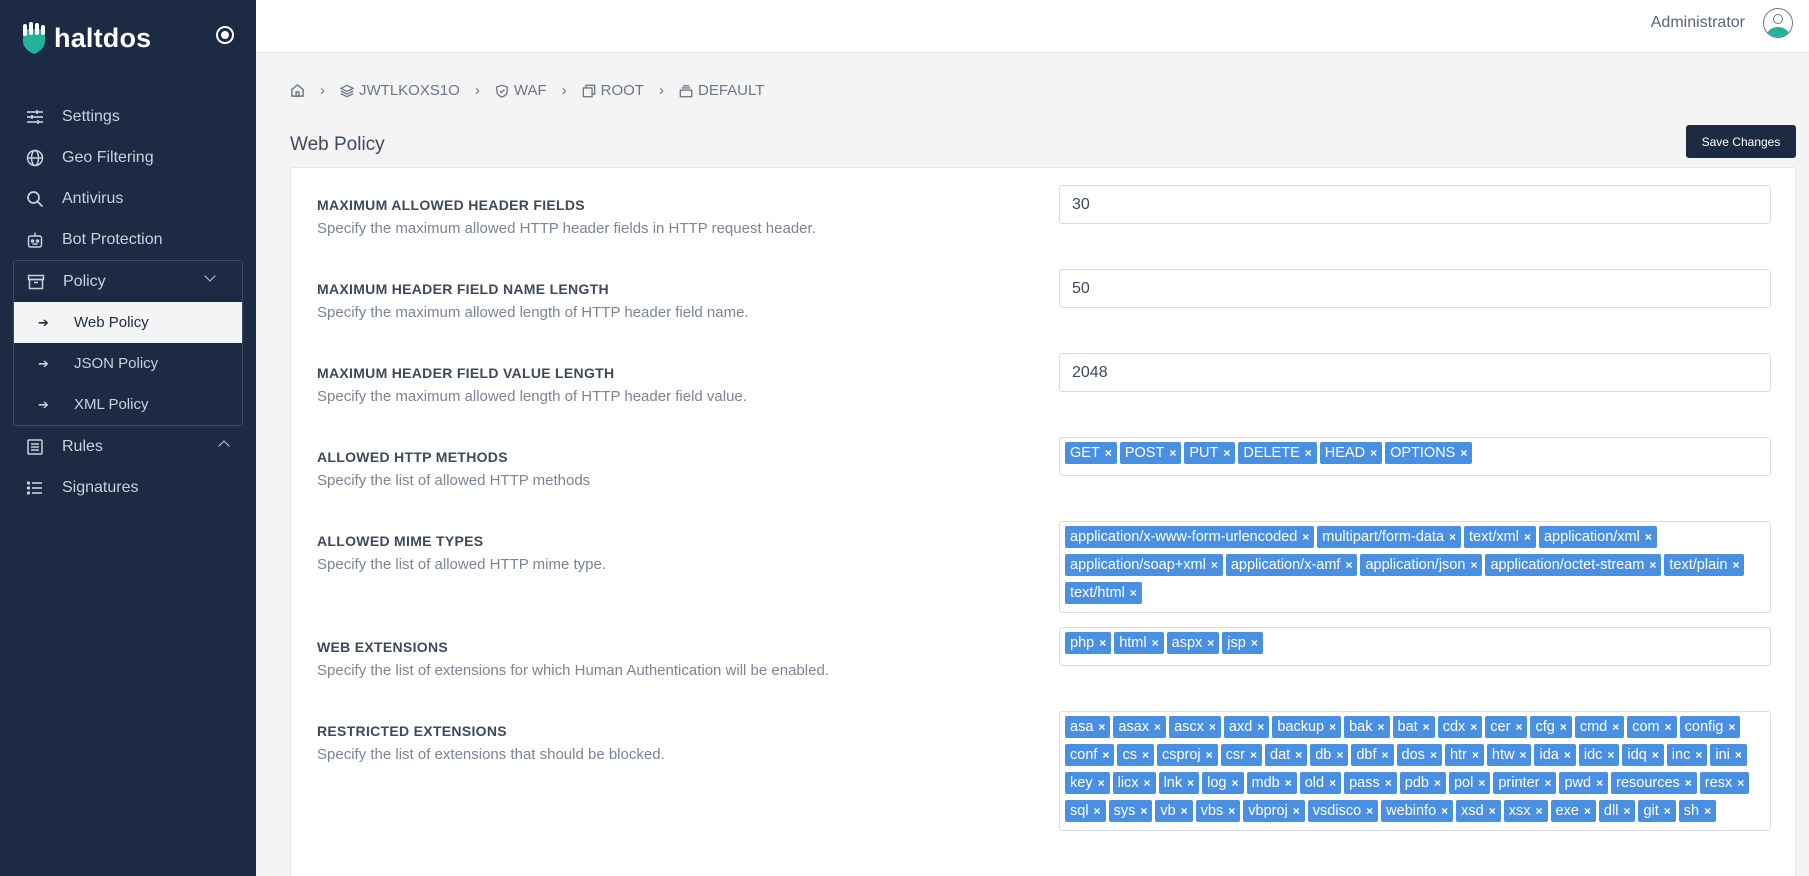  What do you see at coordinates (128, 239) in the screenshot?
I see `sidebar-item-bot-protection: Bot Protection` at bounding box center [128, 239].